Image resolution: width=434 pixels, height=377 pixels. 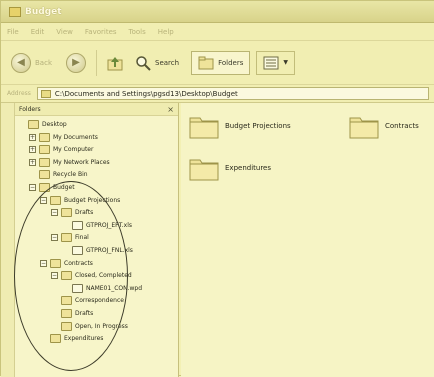 I want to click on tree-item: − Contracts, so click(x=66, y=263).